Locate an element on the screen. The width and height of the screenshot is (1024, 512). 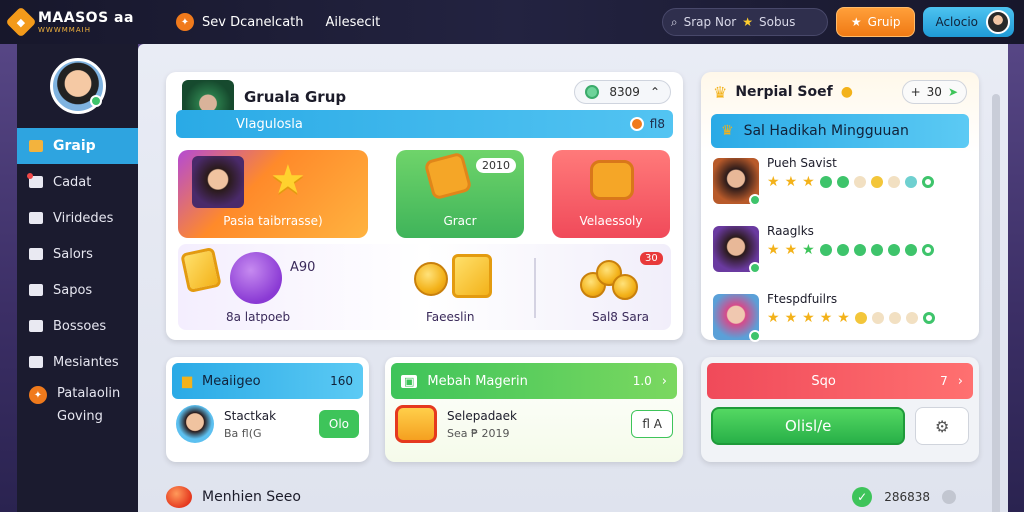
scrollbar is located at coordinates (996, 303).